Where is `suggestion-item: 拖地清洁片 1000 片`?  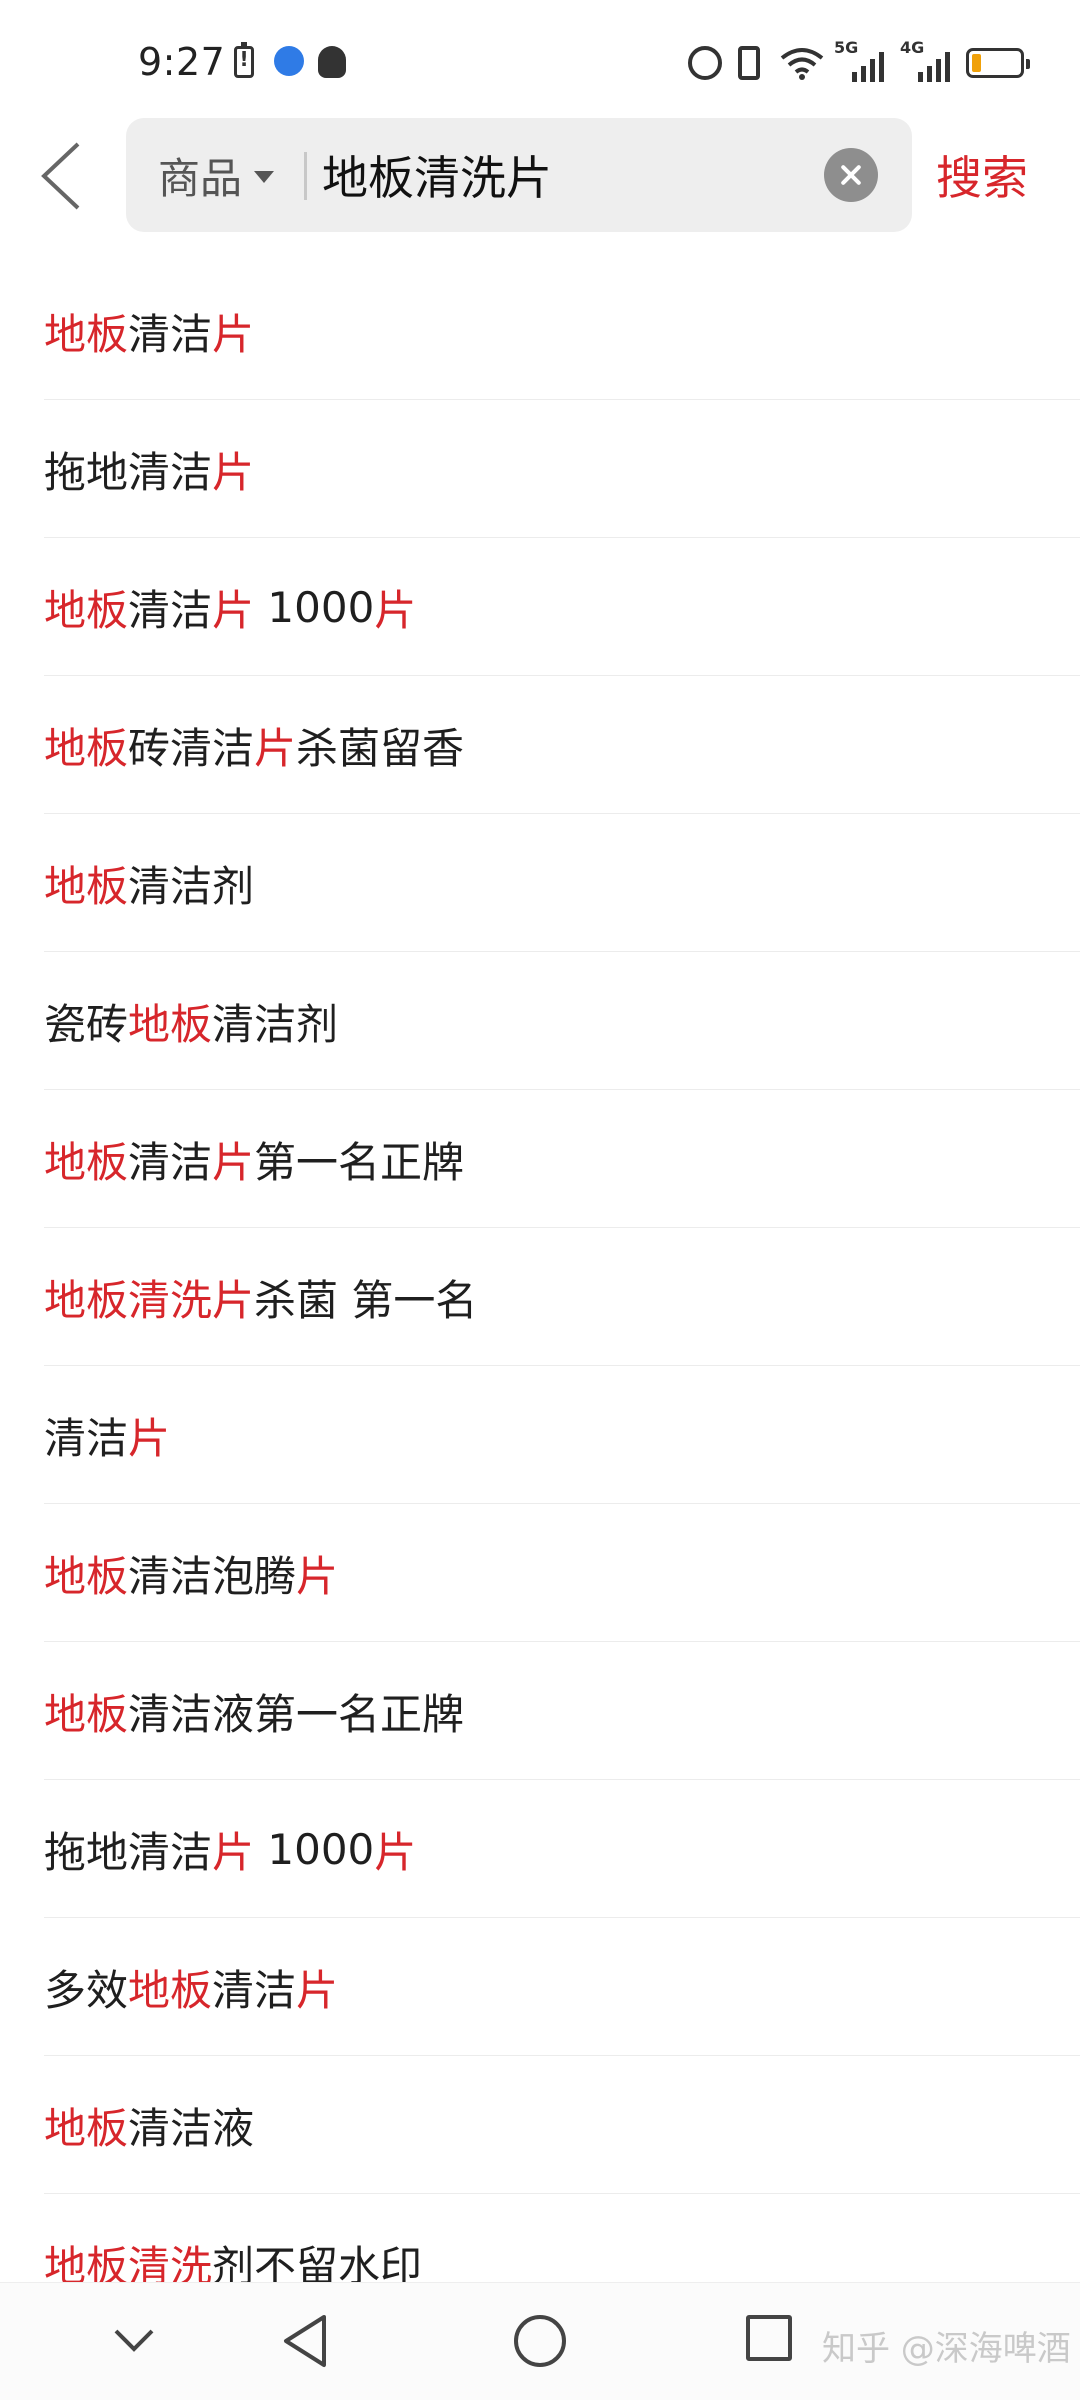 suggestion-item: 拖地清洁片 1000 片 is located at coordinates (540, 1849).